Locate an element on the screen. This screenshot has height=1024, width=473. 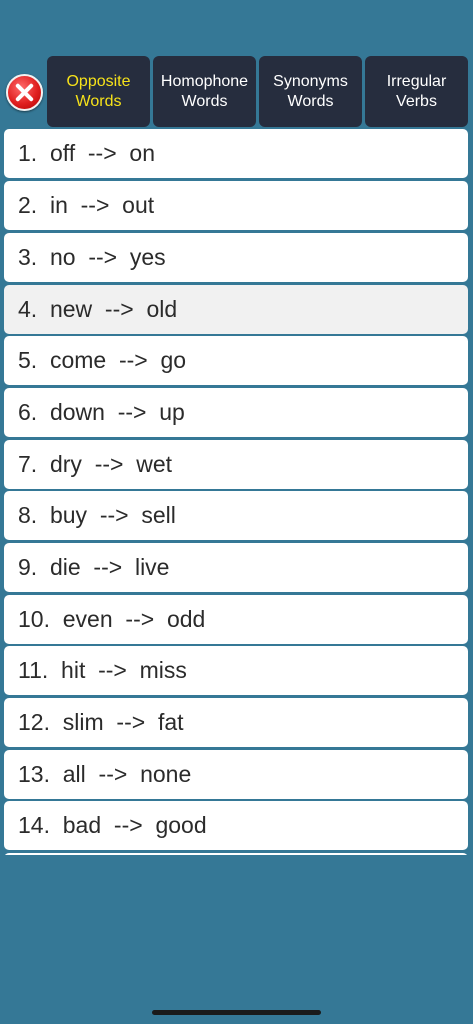
list-item: 2. in --> out is located at coordinates (236, 205).